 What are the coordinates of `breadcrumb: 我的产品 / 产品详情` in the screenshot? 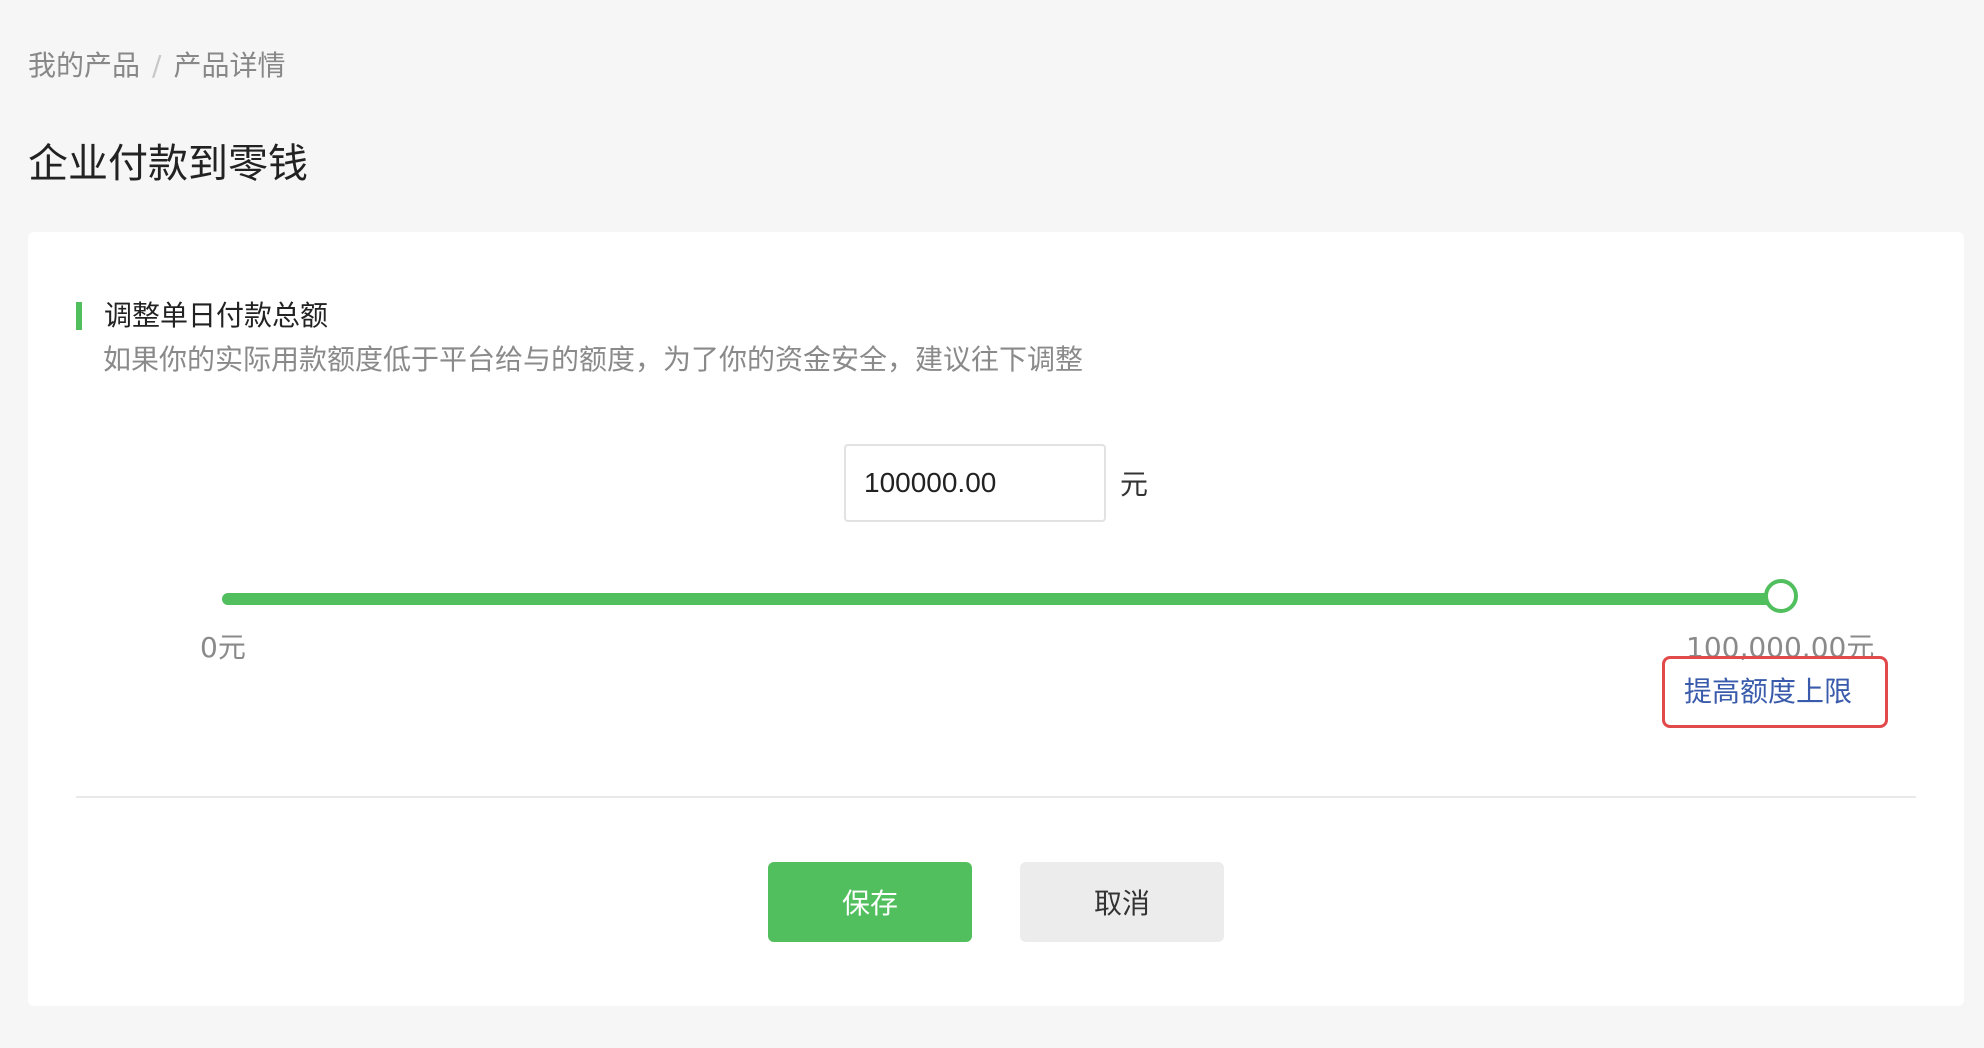 It's located at (156, 66).